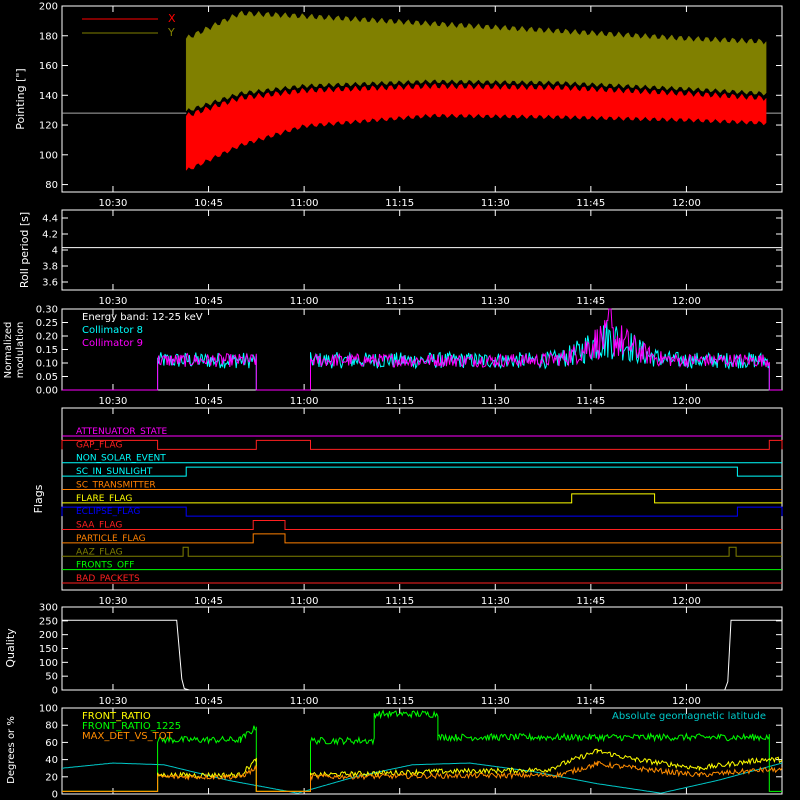 The height and width of the screenshot is (800, 800). What do you see at coordinates (689, 716) in the screenshot?
I see `legend-geomag-latitude: Absolute geomagnetic latitude` at bounding box center [689, 716].